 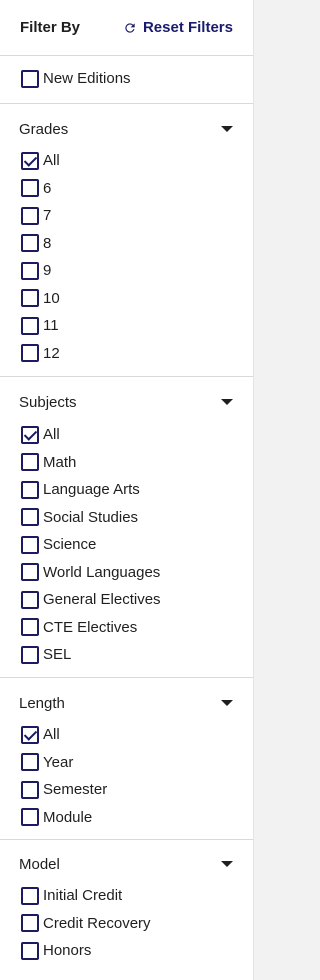 I want to click on grades-option-11: 11, so click(x=126, y=326).